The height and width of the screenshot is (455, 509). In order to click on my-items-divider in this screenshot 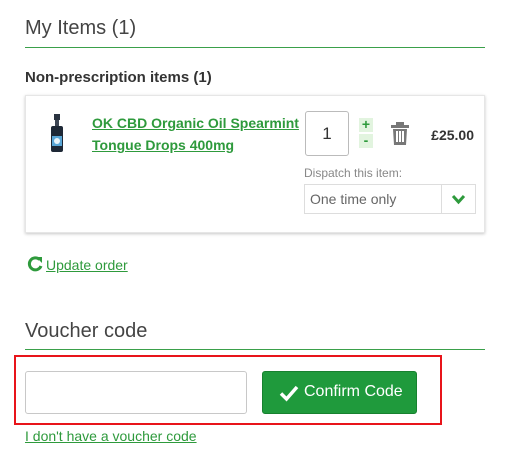, I will do `click(255, 47)`.